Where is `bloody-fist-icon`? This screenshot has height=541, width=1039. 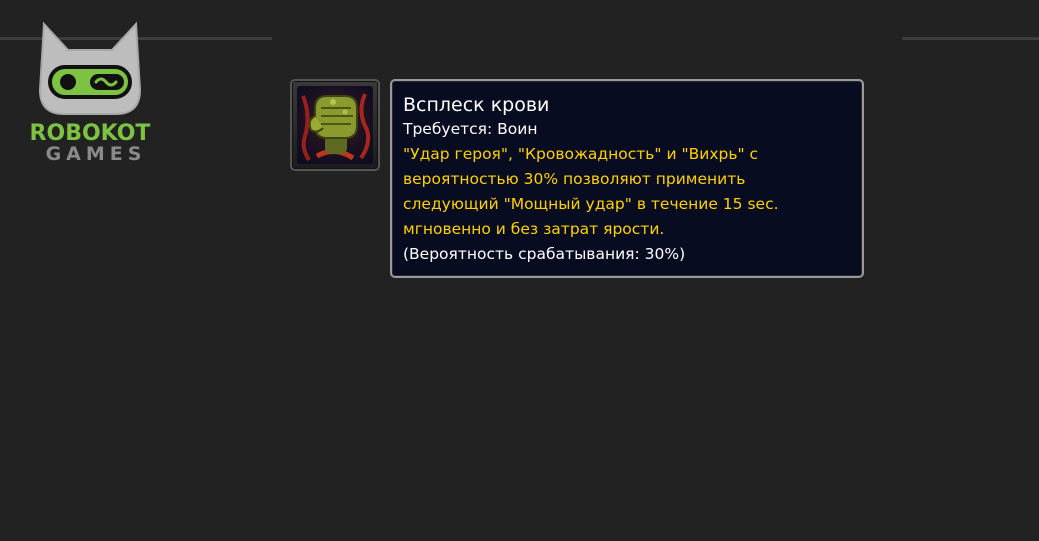
bloody-fist-icon is located at coordinates (335, 125).